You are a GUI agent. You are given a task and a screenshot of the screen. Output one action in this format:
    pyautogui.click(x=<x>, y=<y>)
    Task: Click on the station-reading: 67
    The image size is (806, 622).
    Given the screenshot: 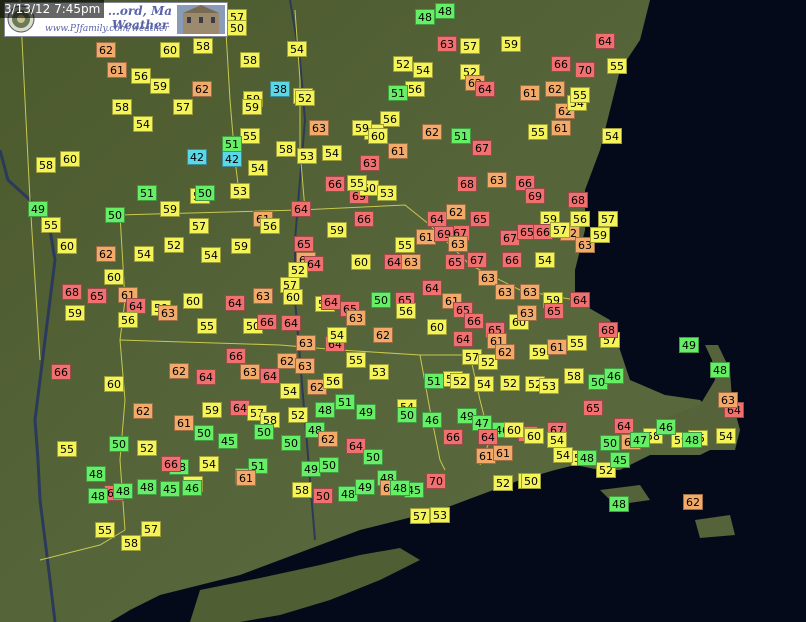 What is the action you would take?
    pyautogui.click(x=482, y=148)
    